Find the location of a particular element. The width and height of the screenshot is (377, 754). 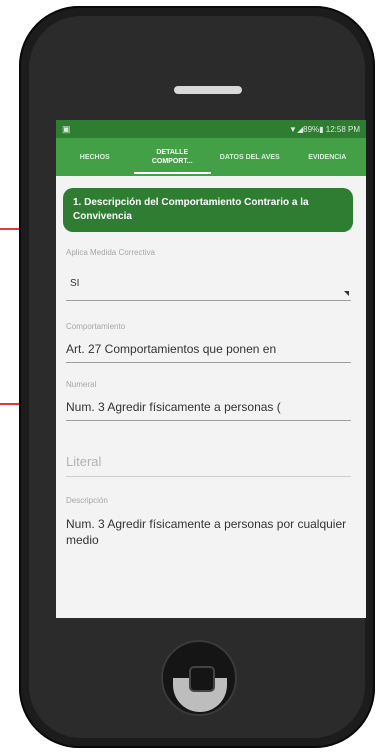

medida-field: Aplica Medida Correctiva is located at coordinates (208, 252).